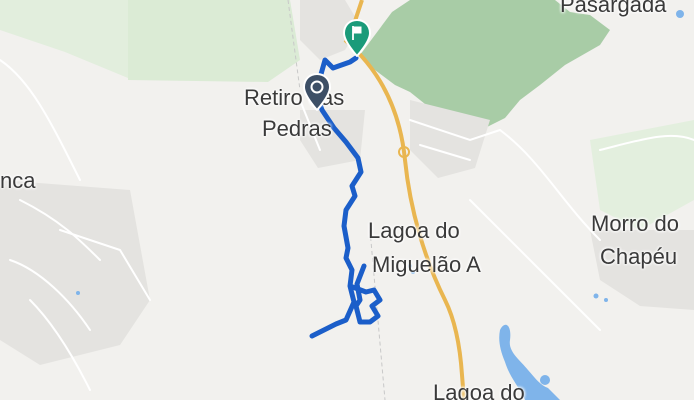 Image resolution: width=694 pixels, height=400 pixels. I want to click on place-label-pasargada: Pasargada, so click(613, 8).